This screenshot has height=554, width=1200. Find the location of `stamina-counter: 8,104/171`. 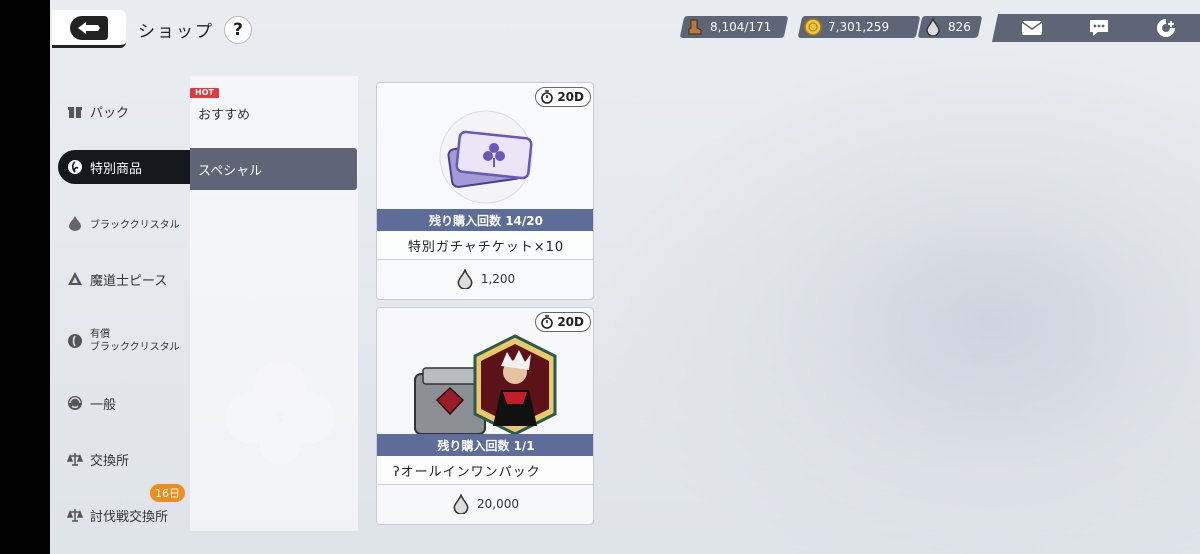

stamina-counter: 8,104/171 is located at coordinates (734, 27).